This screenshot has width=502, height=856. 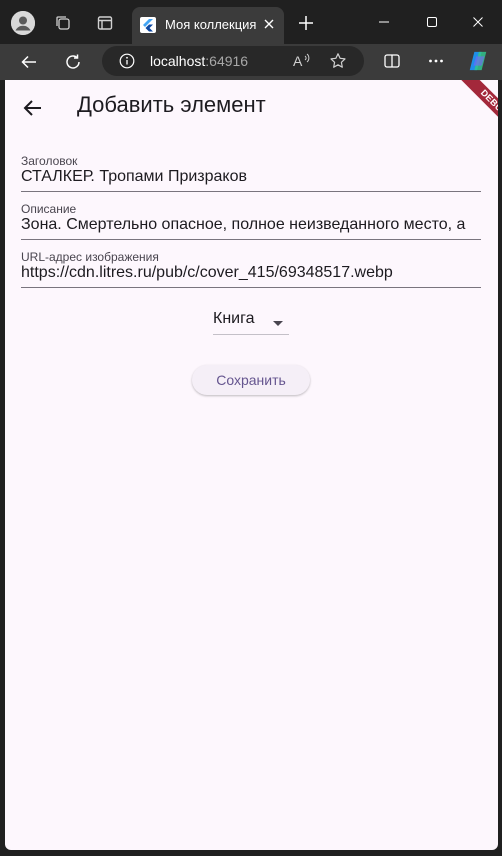 What do you see at coordinates (251, 380) in the screenshot?
I see `save-button: Сохранить` at bounding box center [251, 380].